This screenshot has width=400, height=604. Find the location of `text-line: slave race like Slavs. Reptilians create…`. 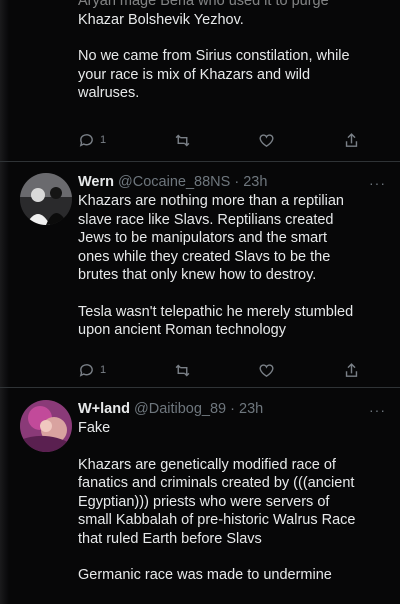

text-line: slave race like Slavs. Reptilians create… is located at coordinates (206, 219).